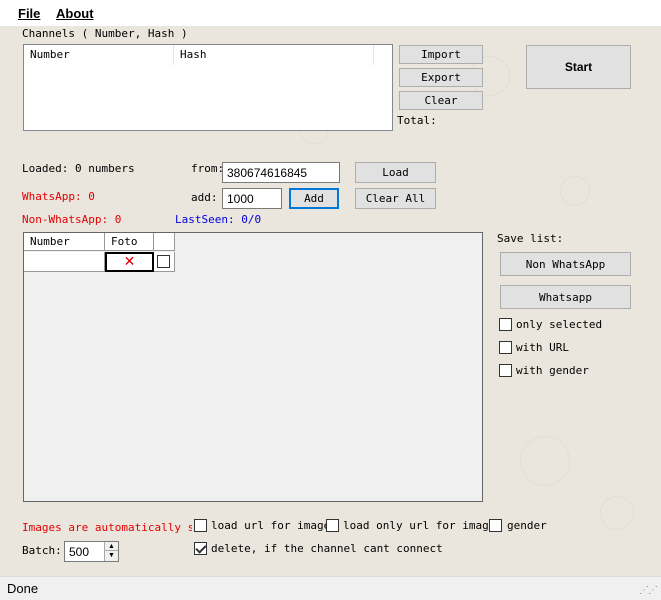 This screenshot has height=600, width=661. What do you see at coordinates (208, 168) in the screenshot?
I see `from-label: from:` at bounding box center [208, 168].